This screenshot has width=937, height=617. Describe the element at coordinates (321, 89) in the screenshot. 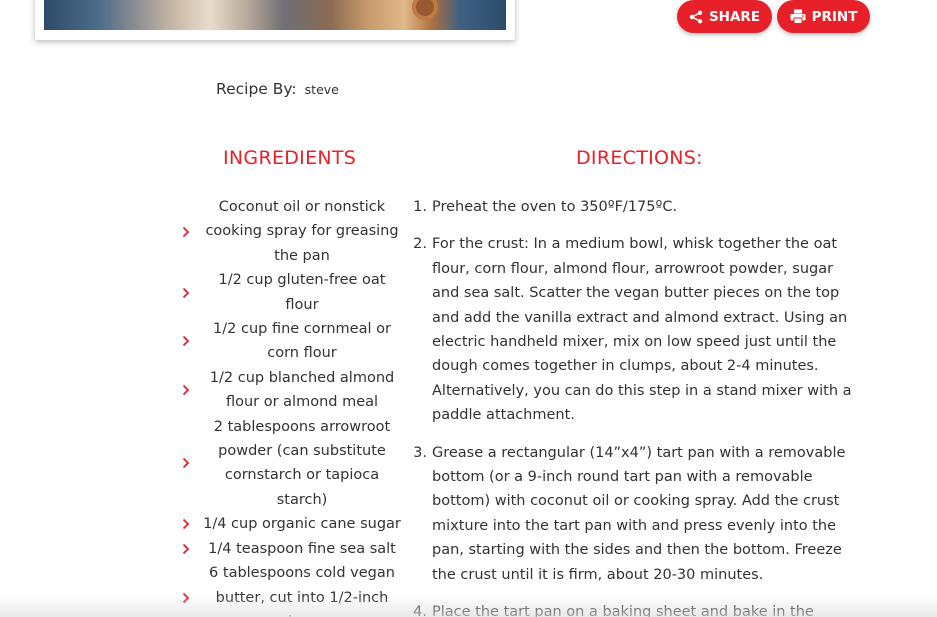

I see `recipe-author: steve` at that location.